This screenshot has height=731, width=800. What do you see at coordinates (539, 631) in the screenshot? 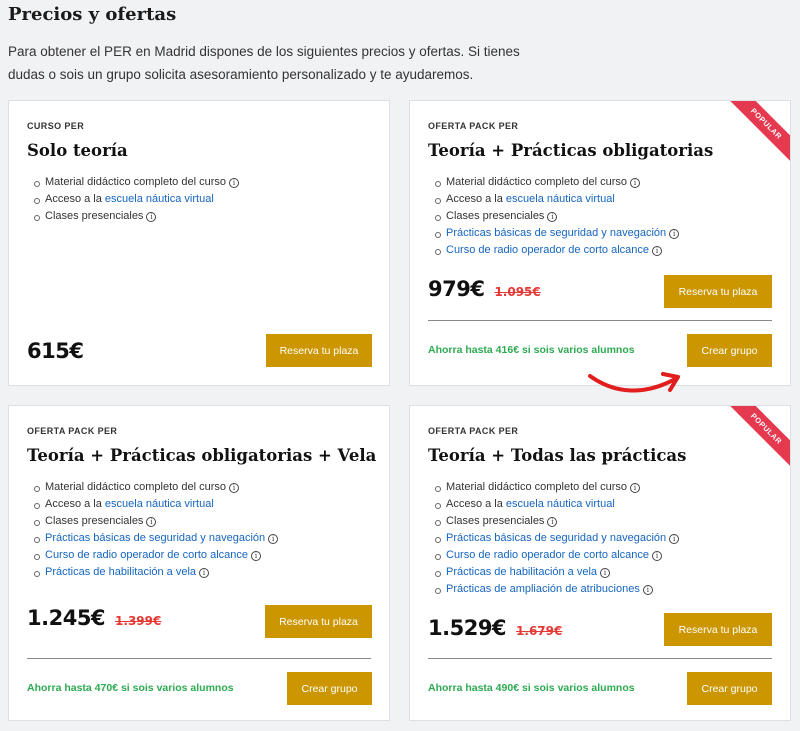
I see `old-price: 1.679€` at bounding box center [539, 631].